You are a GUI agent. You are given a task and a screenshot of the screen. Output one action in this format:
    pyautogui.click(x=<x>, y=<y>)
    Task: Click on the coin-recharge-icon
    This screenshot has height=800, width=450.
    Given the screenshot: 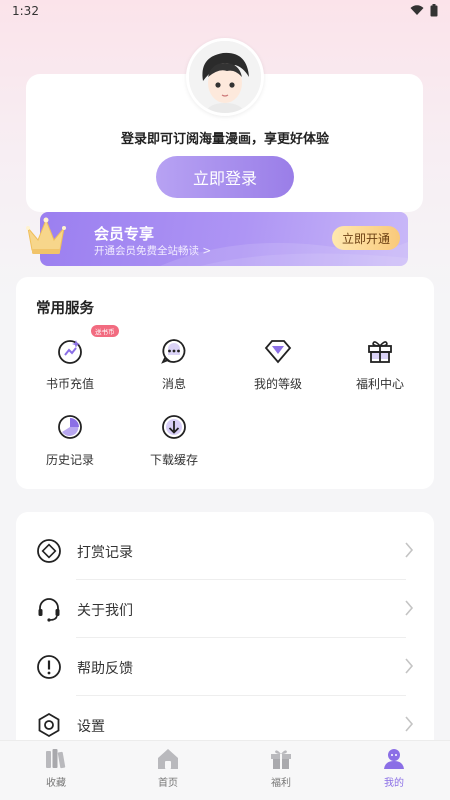 What is the action you would take?
    pyautogui.click(x=70, y=352)
    